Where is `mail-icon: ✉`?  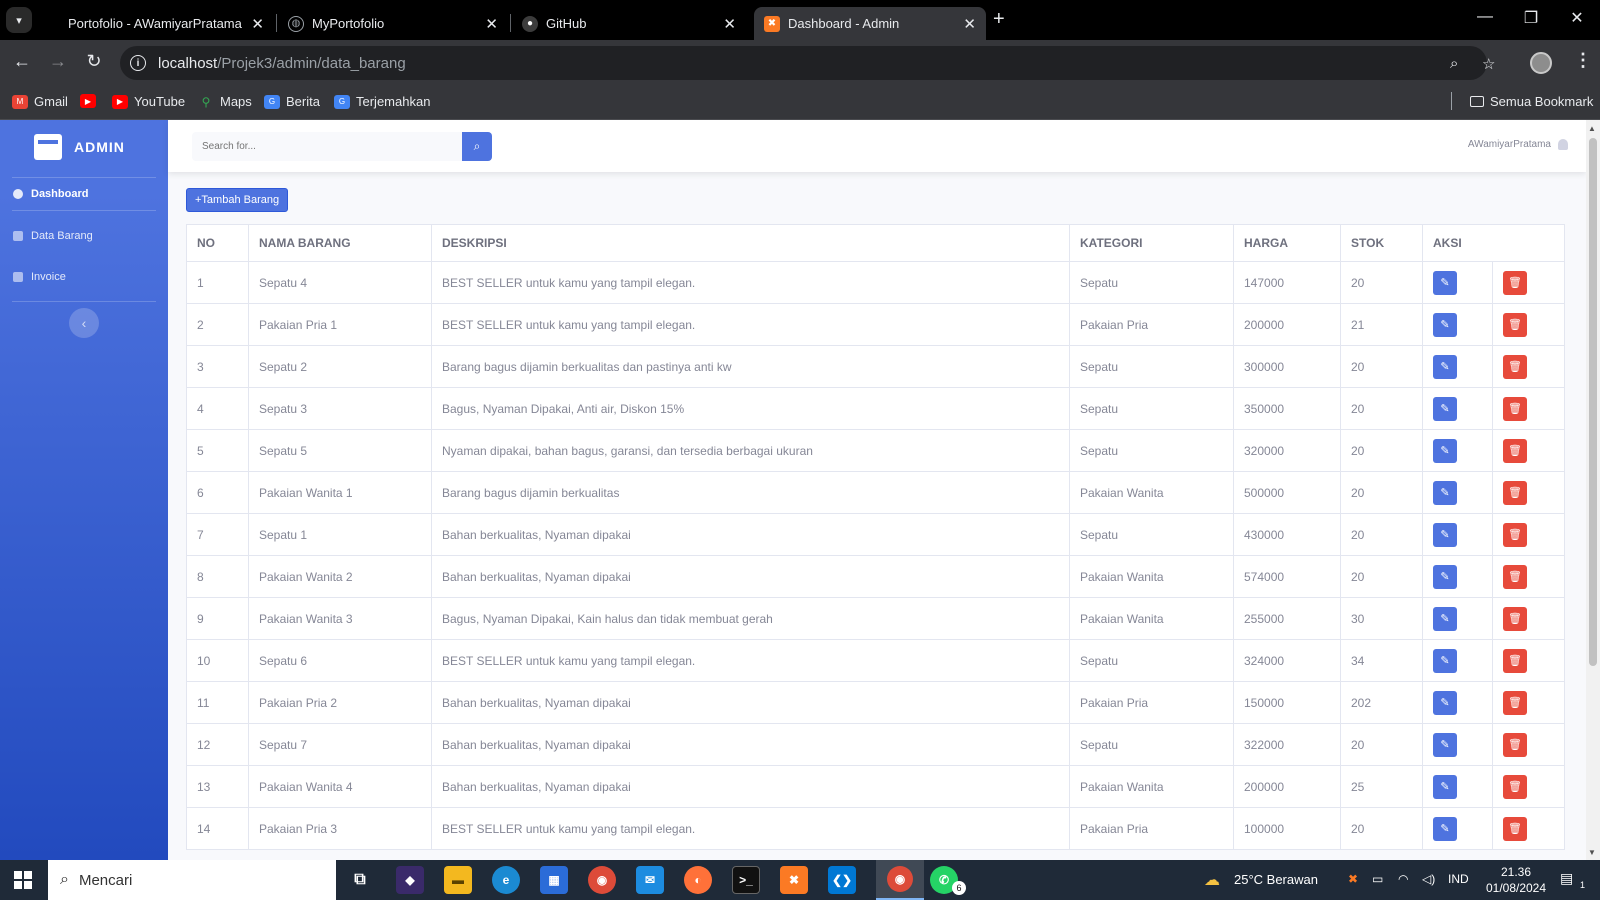
mail-icon: ✉ is located at coordinates (650, 880).